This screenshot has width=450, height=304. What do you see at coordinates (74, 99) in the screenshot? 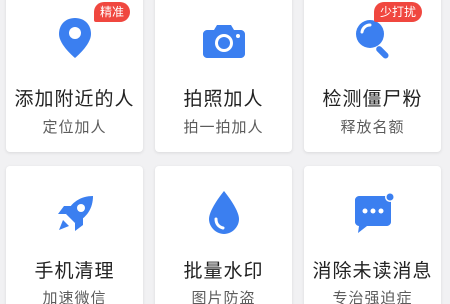
I see `card-title: 添加附近的人` at bounding box center [74, 99].